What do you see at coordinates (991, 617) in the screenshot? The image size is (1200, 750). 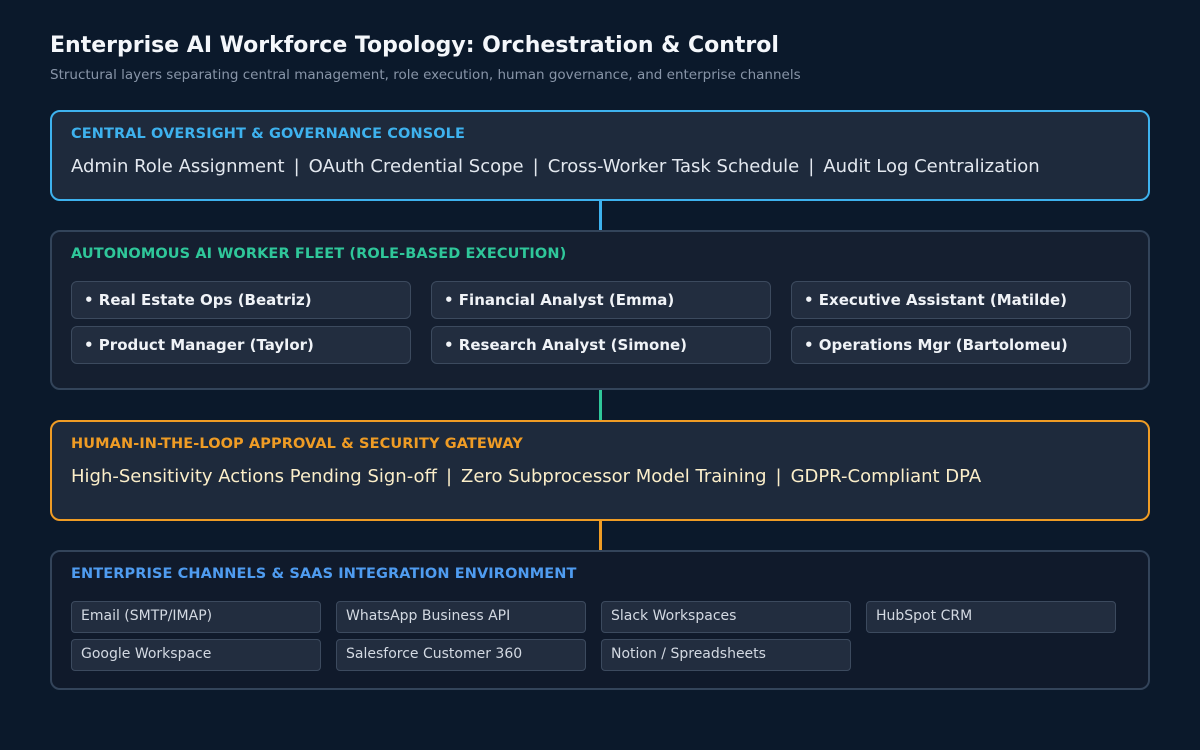 I see `channel-chip: HubSpot CRM` at bounding box center [991, 617].